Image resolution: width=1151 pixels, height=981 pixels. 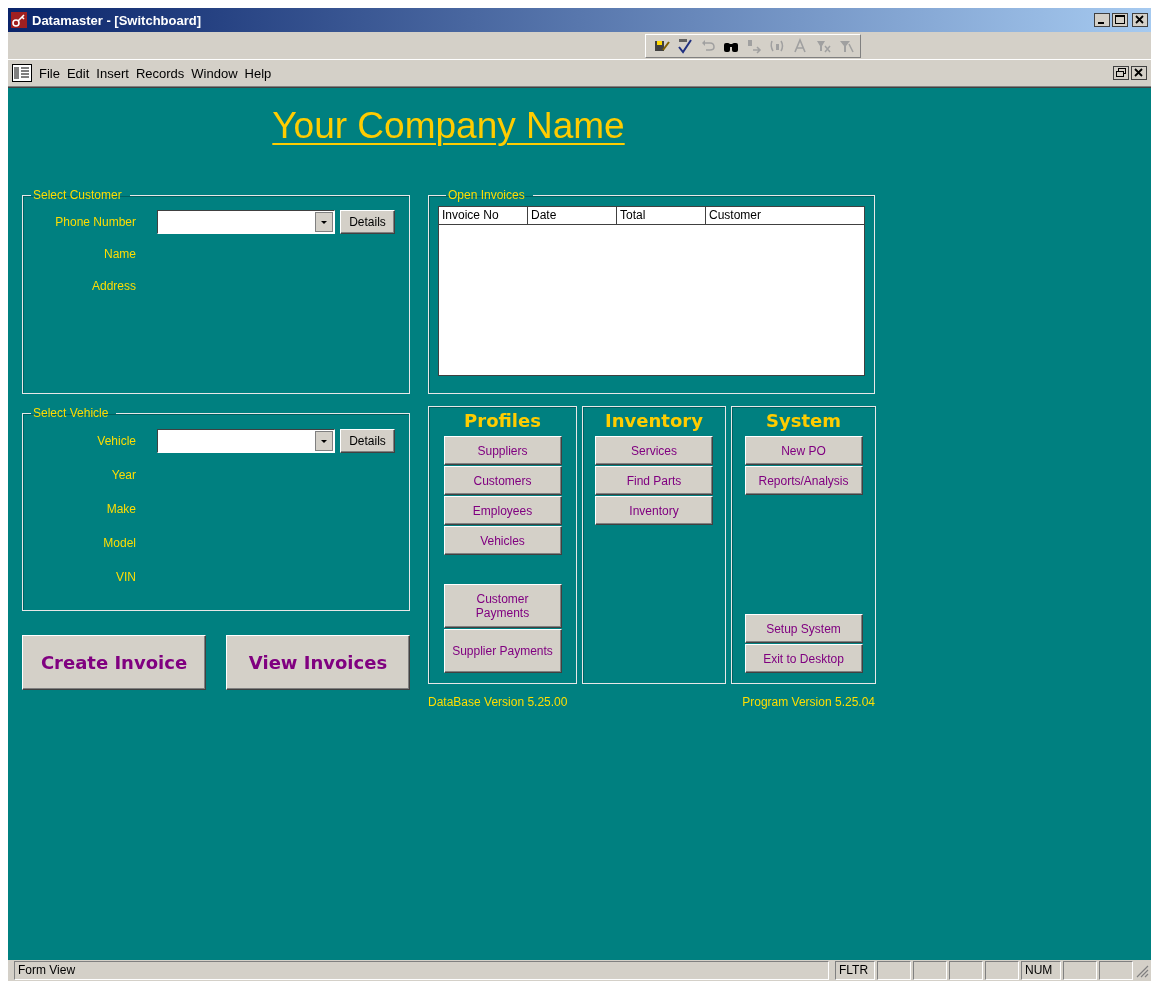 What do you see at coordinates (114, 662) in the screenshot?
I see `action-button: Create Invoice` at bounding box center [114, 662].